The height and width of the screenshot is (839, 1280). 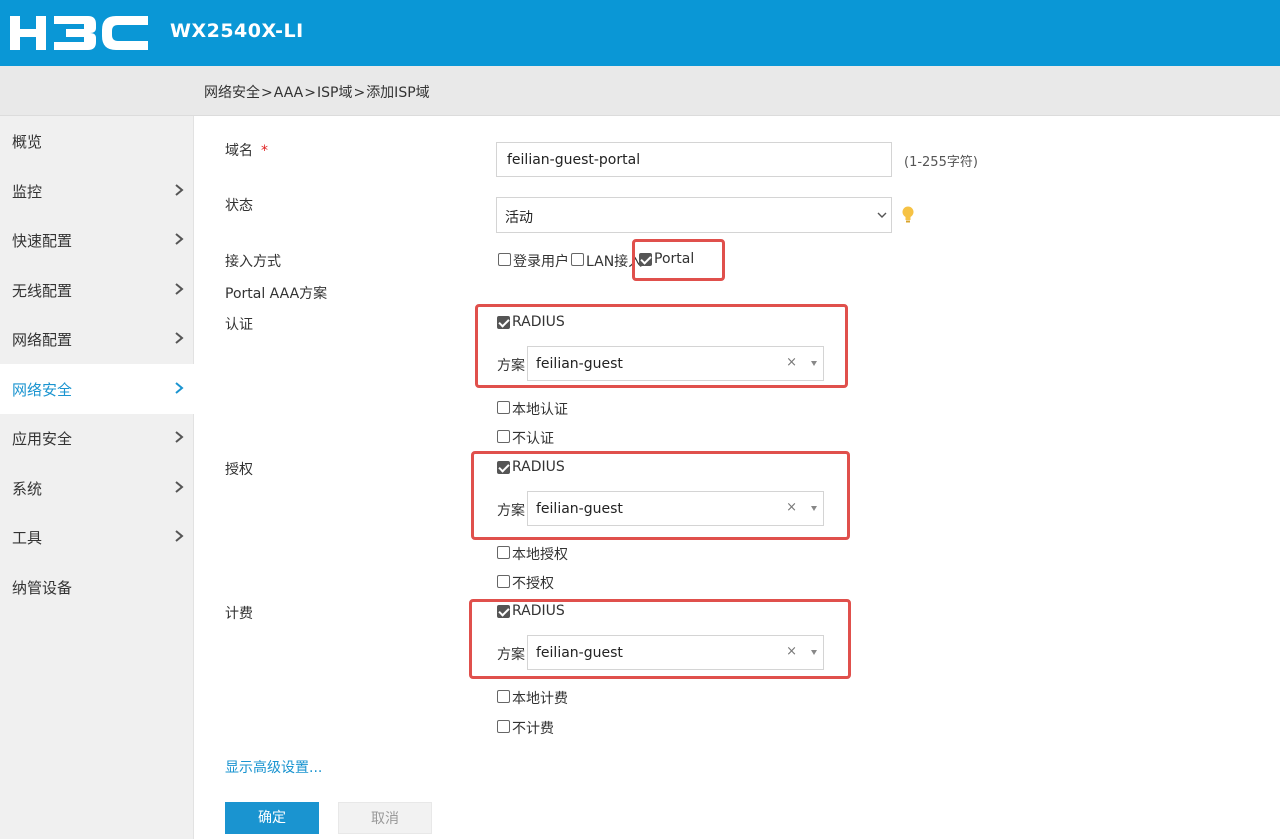 What do you see at coordinates (97, 488) in the screenshot?
I see `sidebar-item-system: 系统` at bounding box center [97, 488].